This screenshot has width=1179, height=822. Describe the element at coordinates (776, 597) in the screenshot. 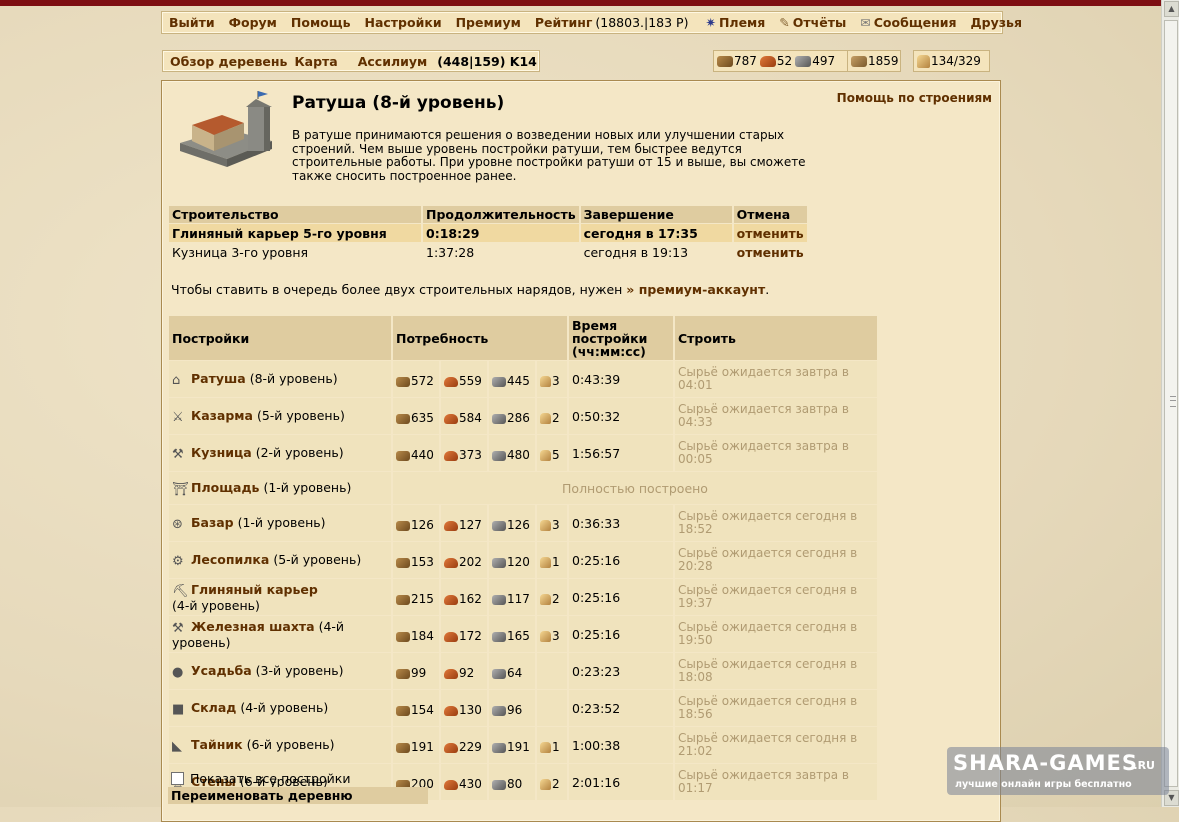

I see `build-status: Сырьё ожидается сегодня в 19:37` at that location.